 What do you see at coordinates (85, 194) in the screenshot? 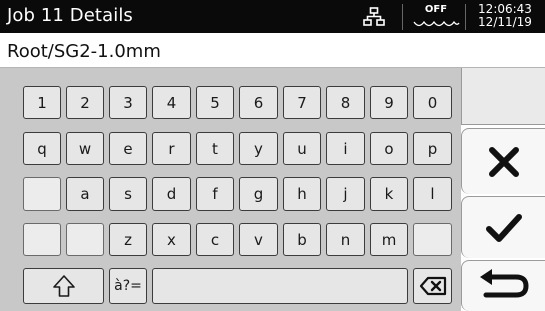
I see `key-a: a` at bounding box center [85, 194].